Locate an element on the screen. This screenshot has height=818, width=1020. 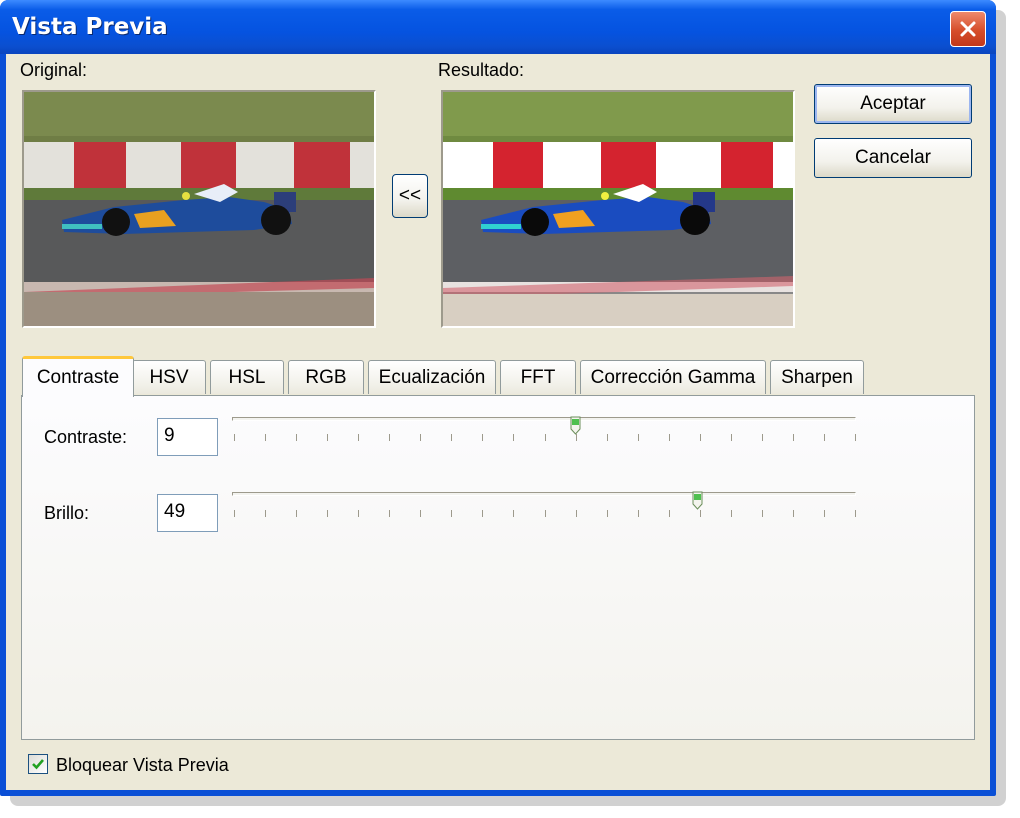
result-label: Resultado: is located at coordinates (481, 70).